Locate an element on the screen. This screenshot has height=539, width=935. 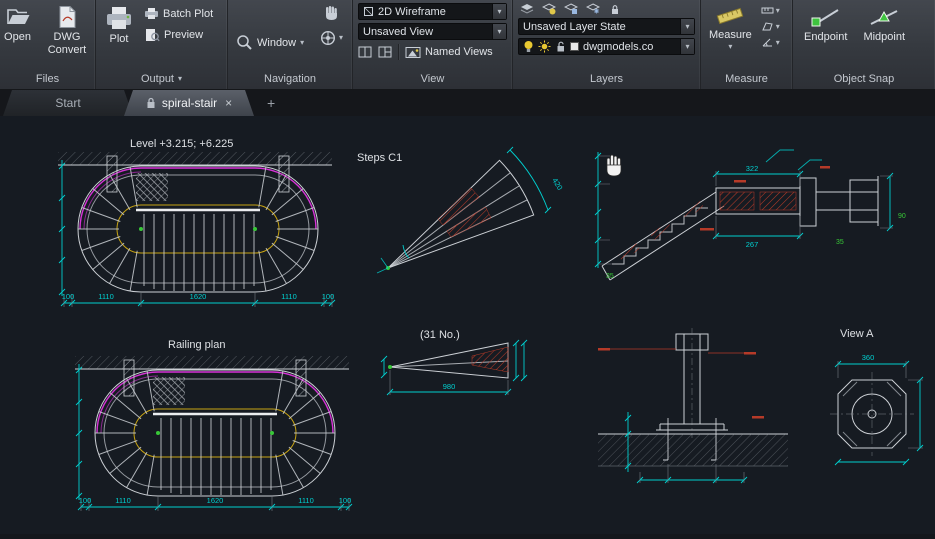
layer-off-icon is located at coordinates (549, 9).